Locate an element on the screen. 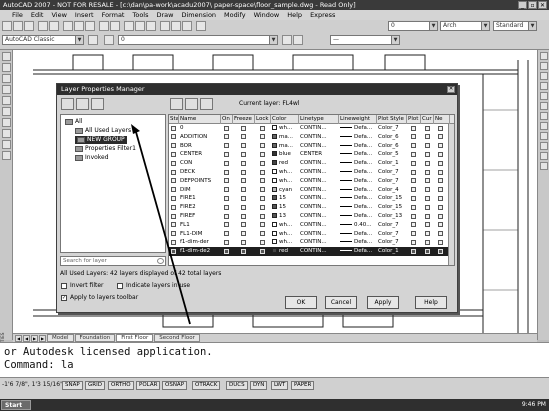 The image size is (549, 411). ducs-toggle: DUCS is located at coordinates (237, 385).